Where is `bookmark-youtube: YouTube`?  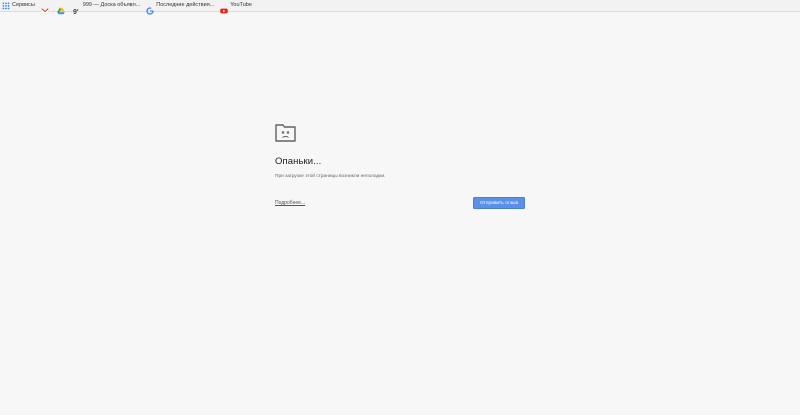 bookmark-youtube: YouTube is located at coordinates (236, 6).